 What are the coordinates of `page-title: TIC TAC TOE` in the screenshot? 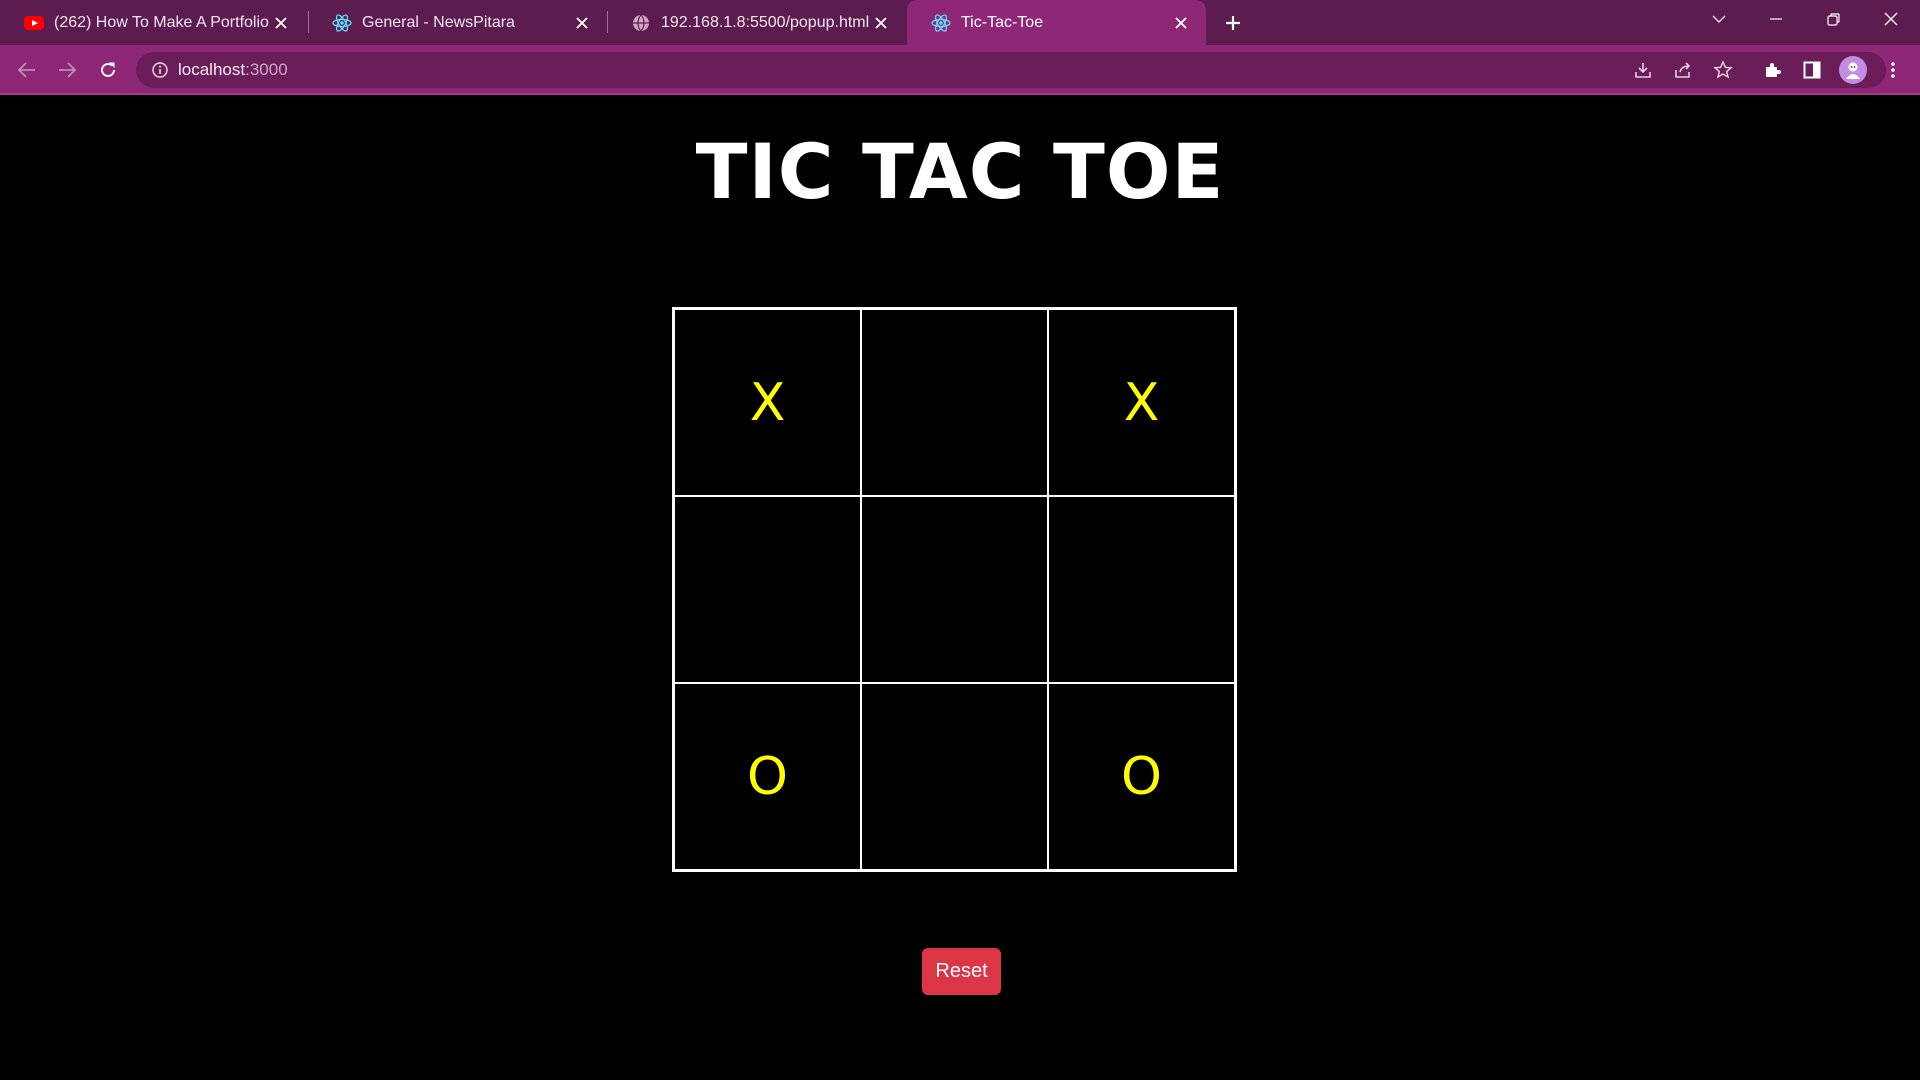 It's located at (960, 171).